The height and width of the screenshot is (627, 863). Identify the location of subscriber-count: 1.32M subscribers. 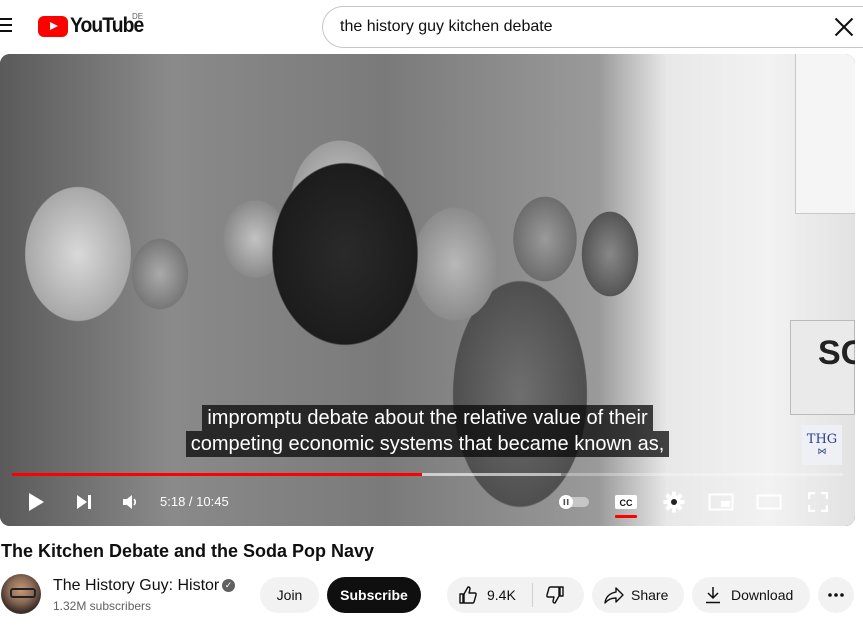
(102, 606).